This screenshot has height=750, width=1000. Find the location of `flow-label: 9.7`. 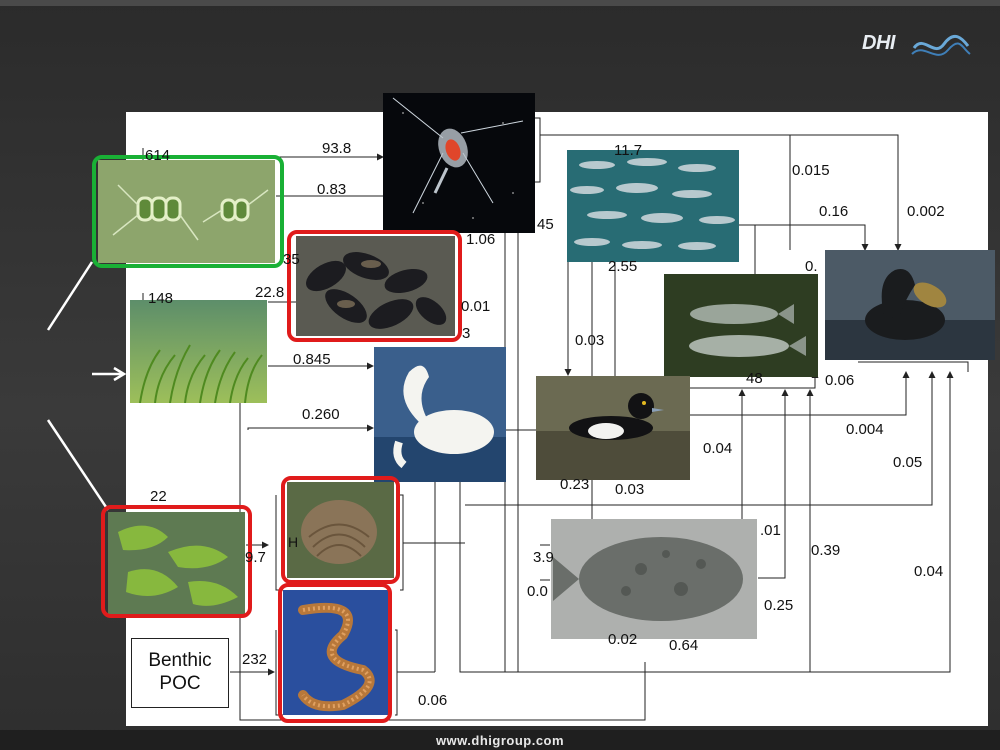

flow-label: 9.7 is located at coordinates (255, 557).